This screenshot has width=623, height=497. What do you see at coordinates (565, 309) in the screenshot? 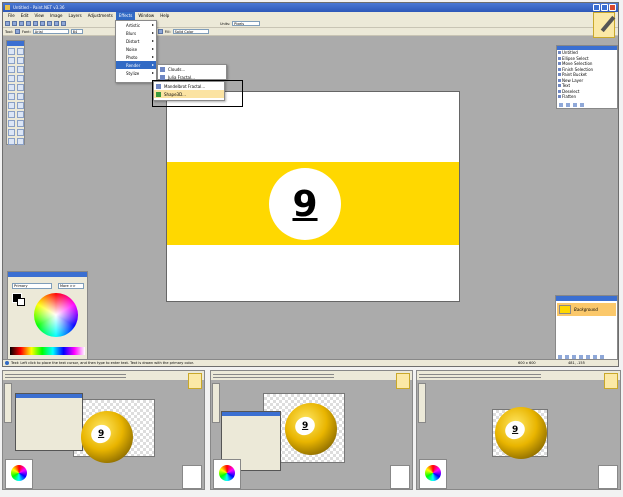
I see `layer-thumbnail` at bounding box center [565, 309].